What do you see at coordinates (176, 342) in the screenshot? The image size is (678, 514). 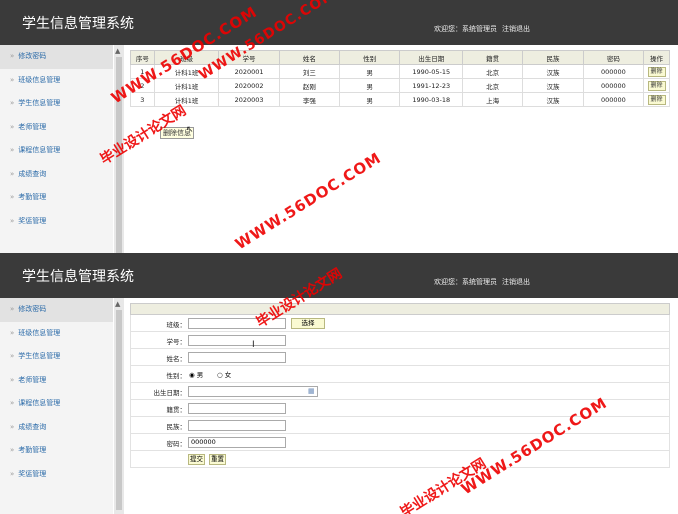 I see `student-no-label: 学号：` at bounding box center [176, 342].